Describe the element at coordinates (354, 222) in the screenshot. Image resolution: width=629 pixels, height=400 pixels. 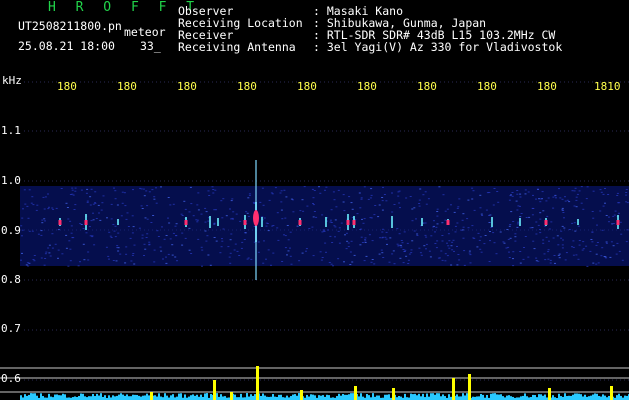
I see `echo-head` at that location.